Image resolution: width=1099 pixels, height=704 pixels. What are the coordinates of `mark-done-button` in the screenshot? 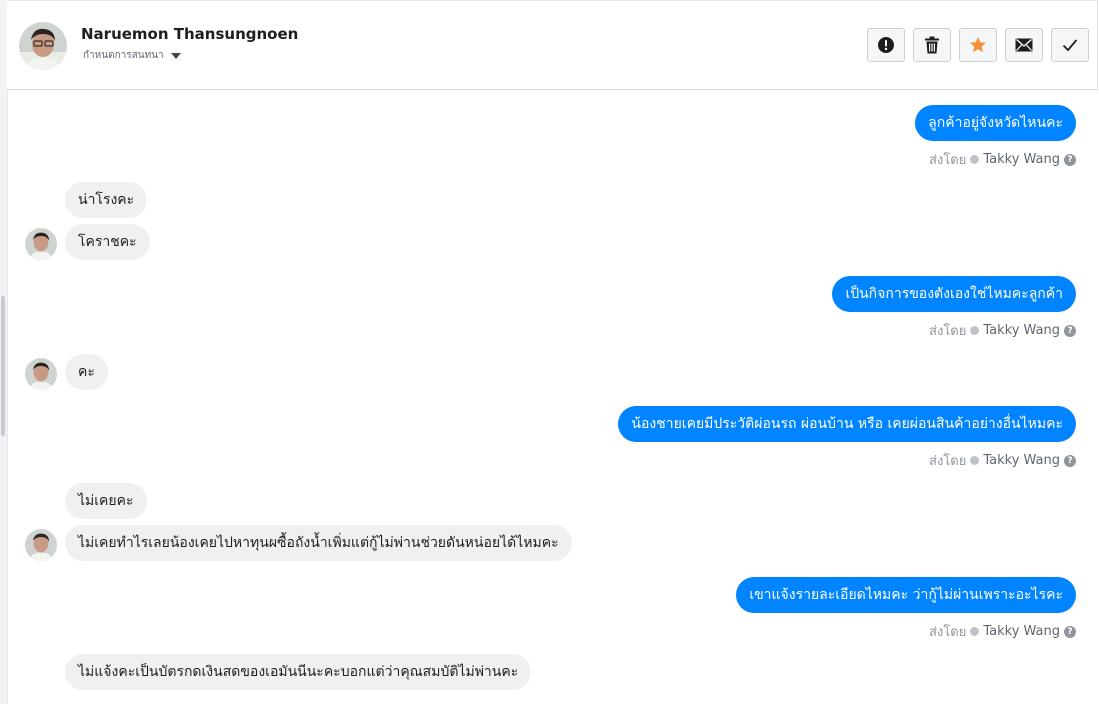 It's located at (1070, 45).